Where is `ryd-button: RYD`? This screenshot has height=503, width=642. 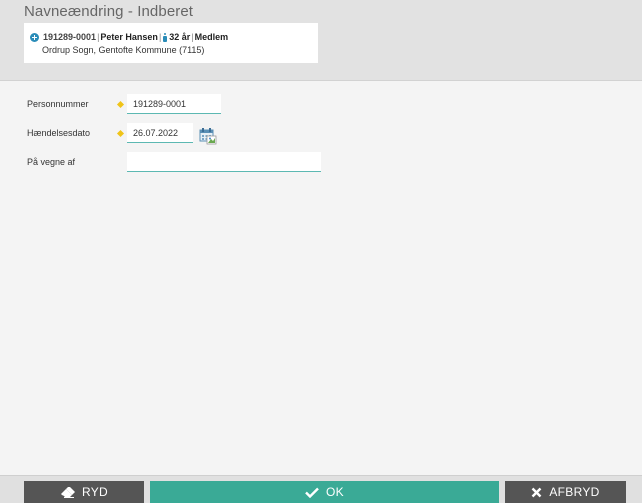 ryd-button: RYD is located at coordinates (84, 492).